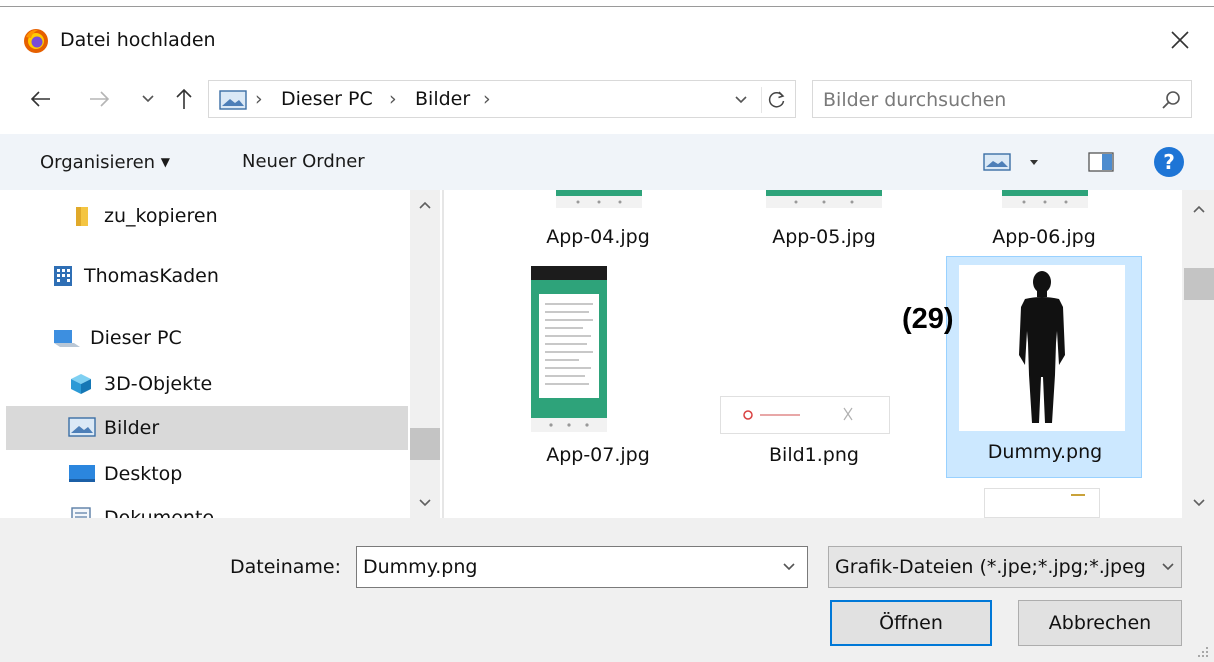 Image resolution: width=1214 pixels, height=662 pixels. Describe the element at coordinates (66, 338) in the screenshot. I see `computer-icon` at that location.